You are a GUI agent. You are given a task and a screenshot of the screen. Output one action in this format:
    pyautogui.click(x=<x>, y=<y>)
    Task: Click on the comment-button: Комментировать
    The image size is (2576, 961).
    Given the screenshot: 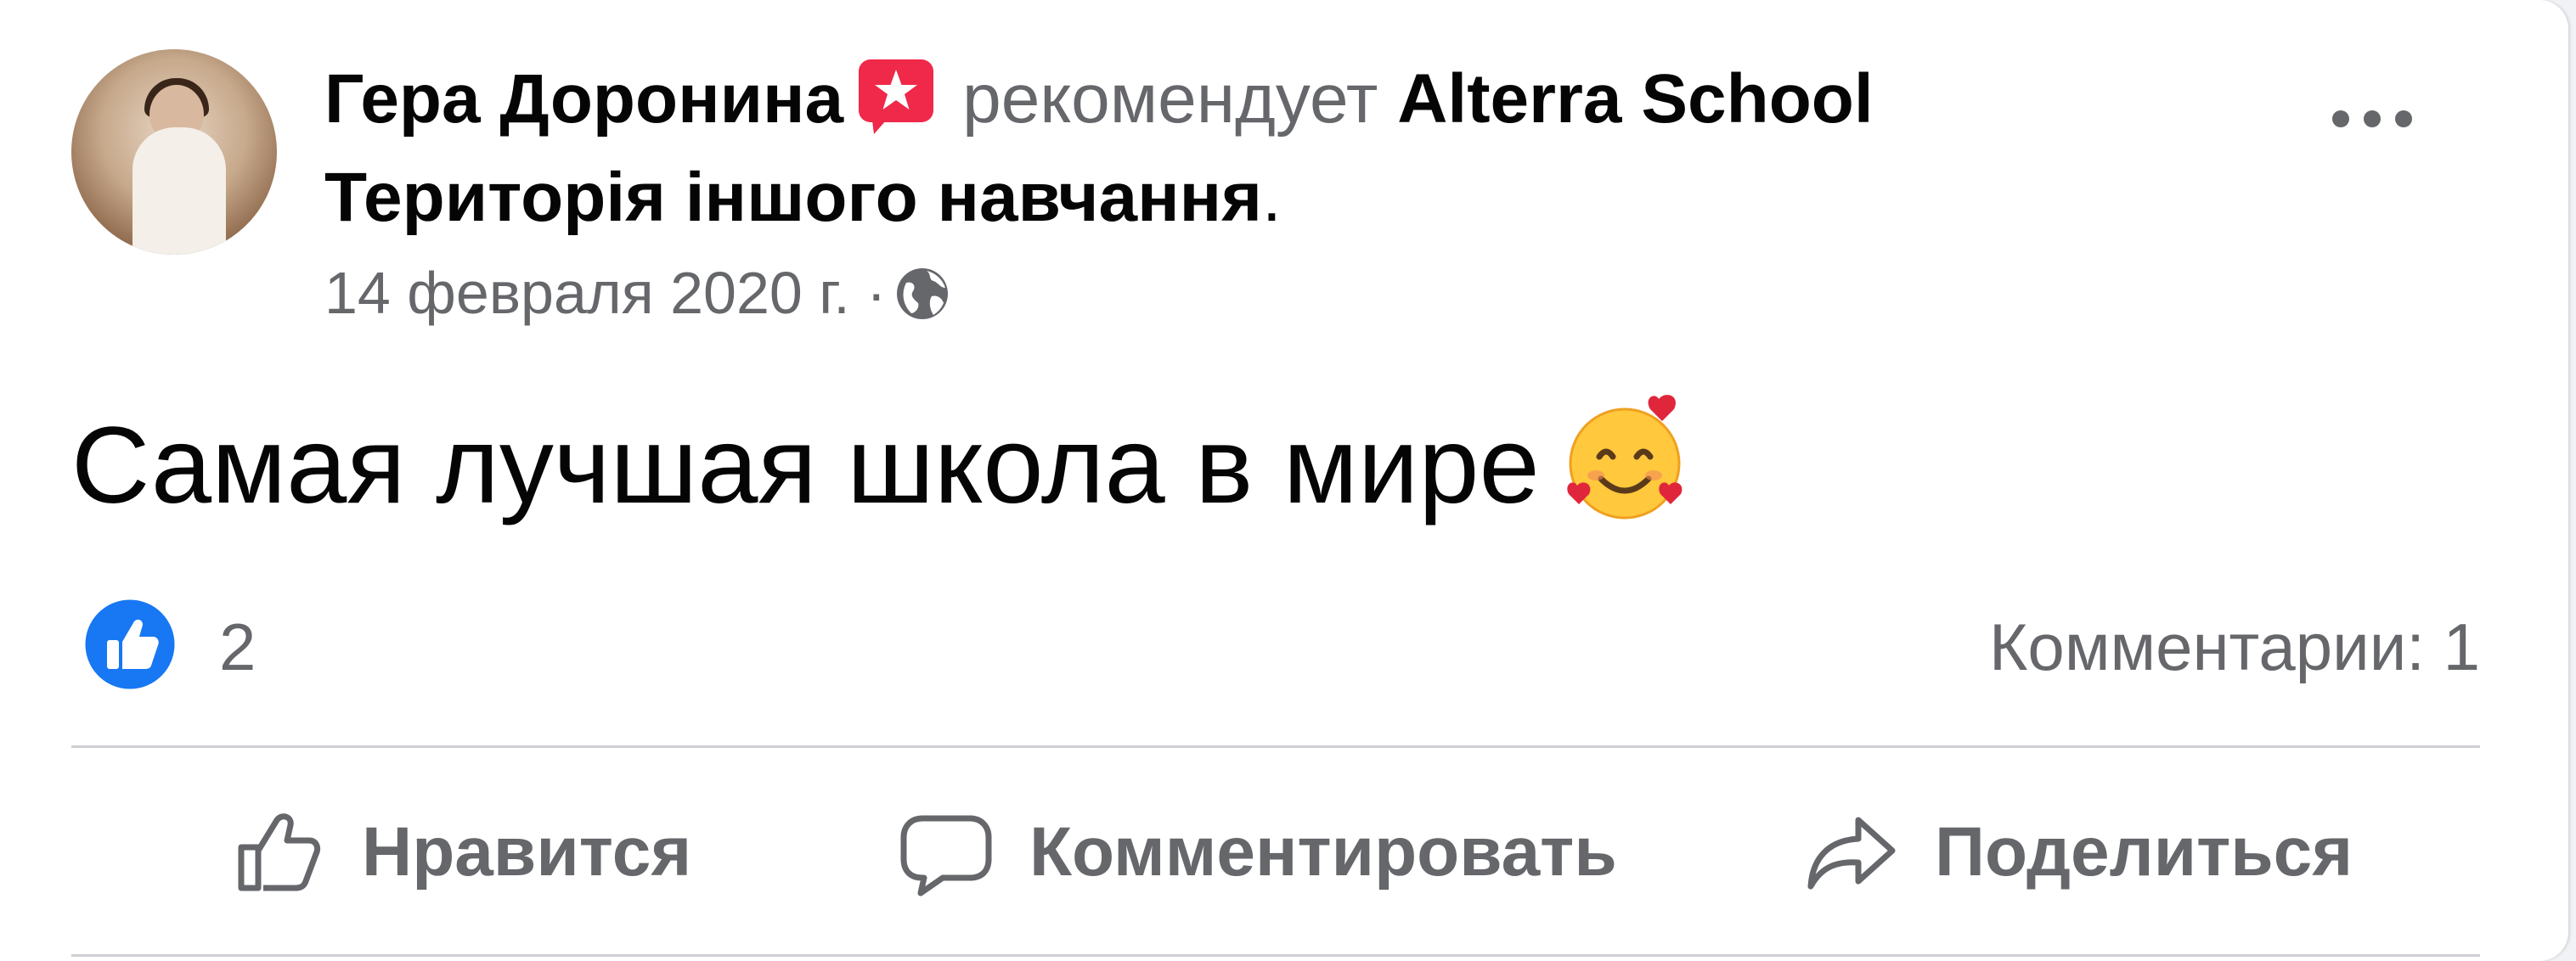 What is the action you would take?
    pyautogui.click(x=1257, y=852)
    